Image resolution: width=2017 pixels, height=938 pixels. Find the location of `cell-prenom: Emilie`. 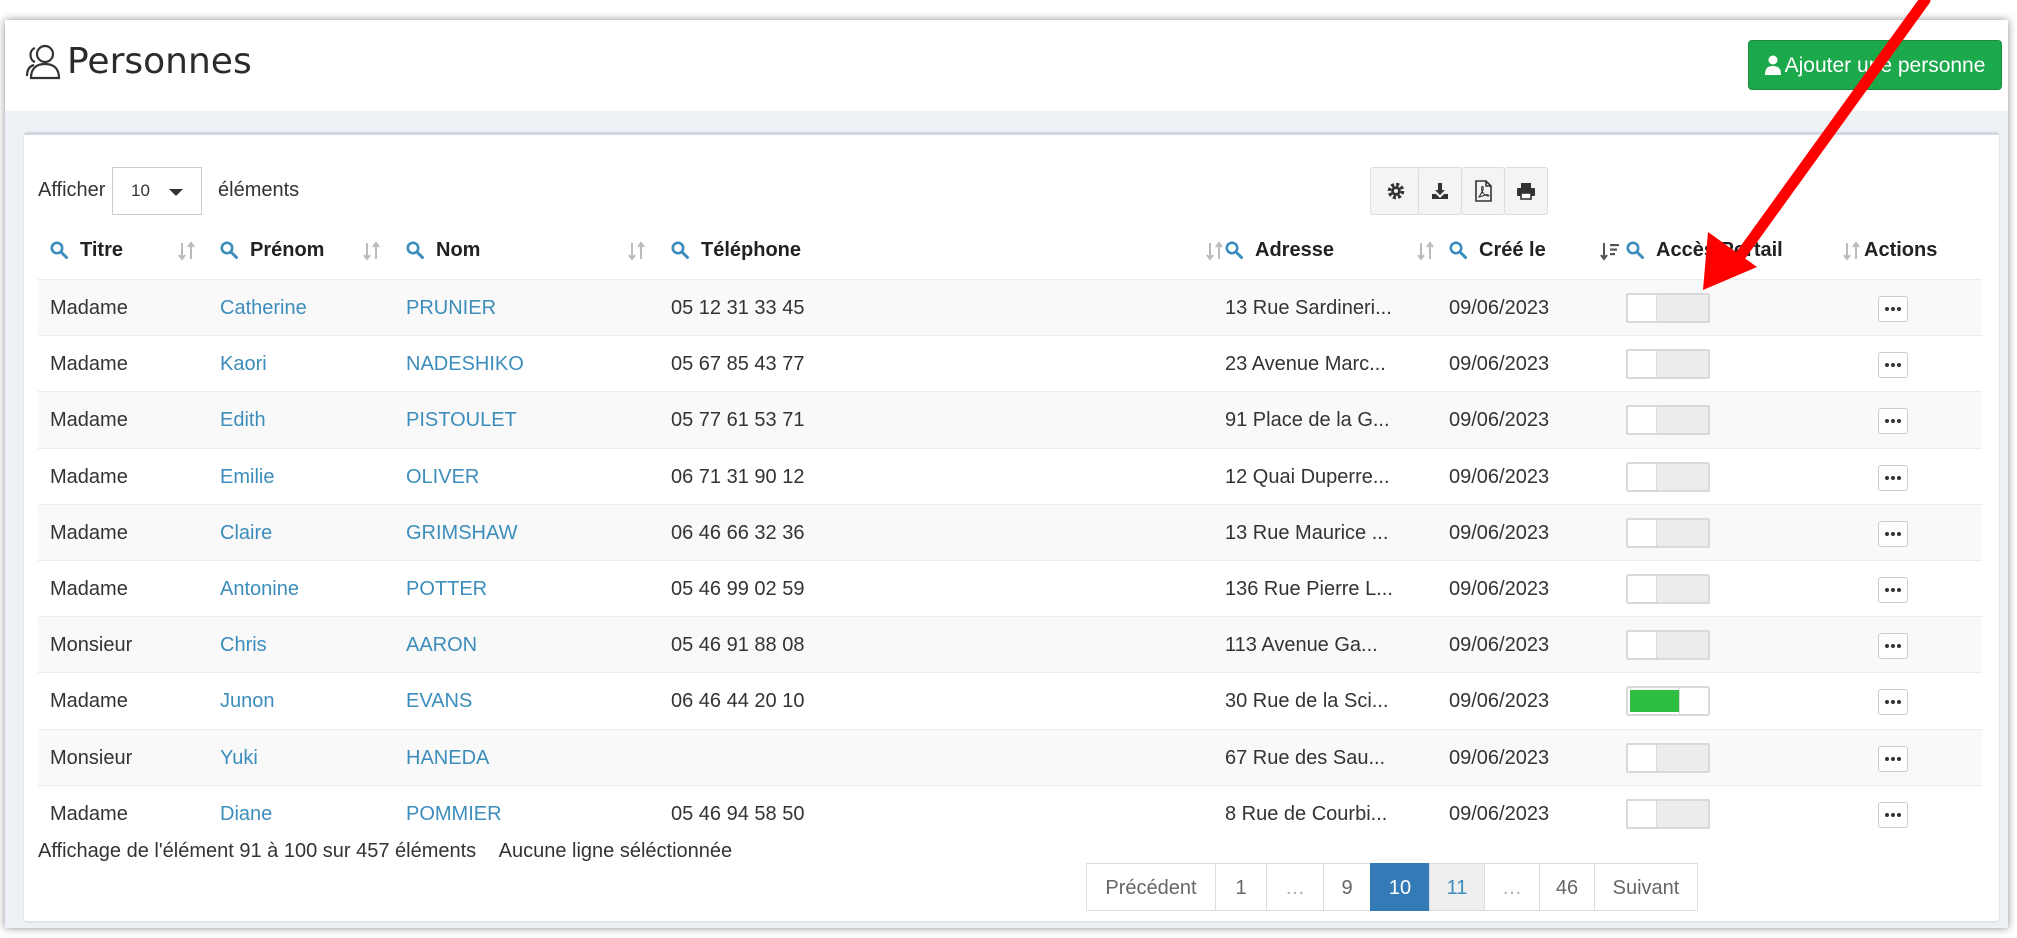

cell-prenom: Emilie is located at coordinates (310, 477).